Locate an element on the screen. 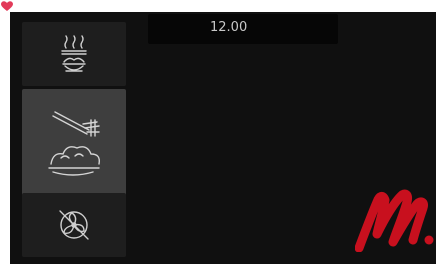 This screenshot has width=436, height=264. time-display: 12.00 is located at coordinates (243, 29).